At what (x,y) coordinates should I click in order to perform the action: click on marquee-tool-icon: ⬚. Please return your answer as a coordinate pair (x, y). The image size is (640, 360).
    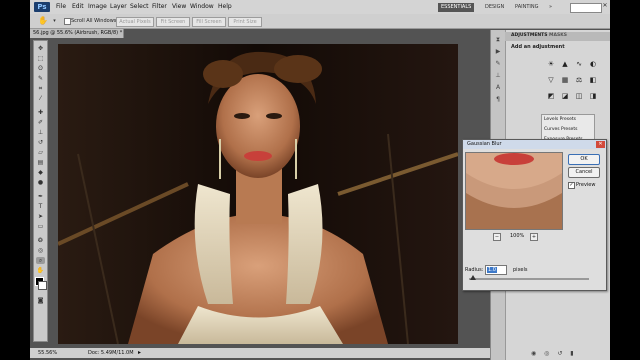
    Looking at the image, I should click on (40, 58).